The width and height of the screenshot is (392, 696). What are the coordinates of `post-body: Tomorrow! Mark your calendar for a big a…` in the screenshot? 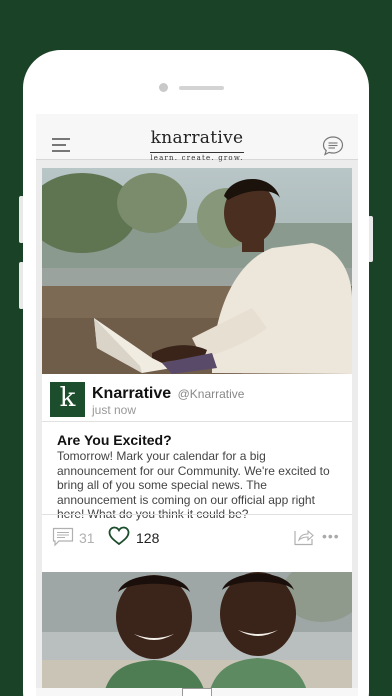 It's located at (193, 485).